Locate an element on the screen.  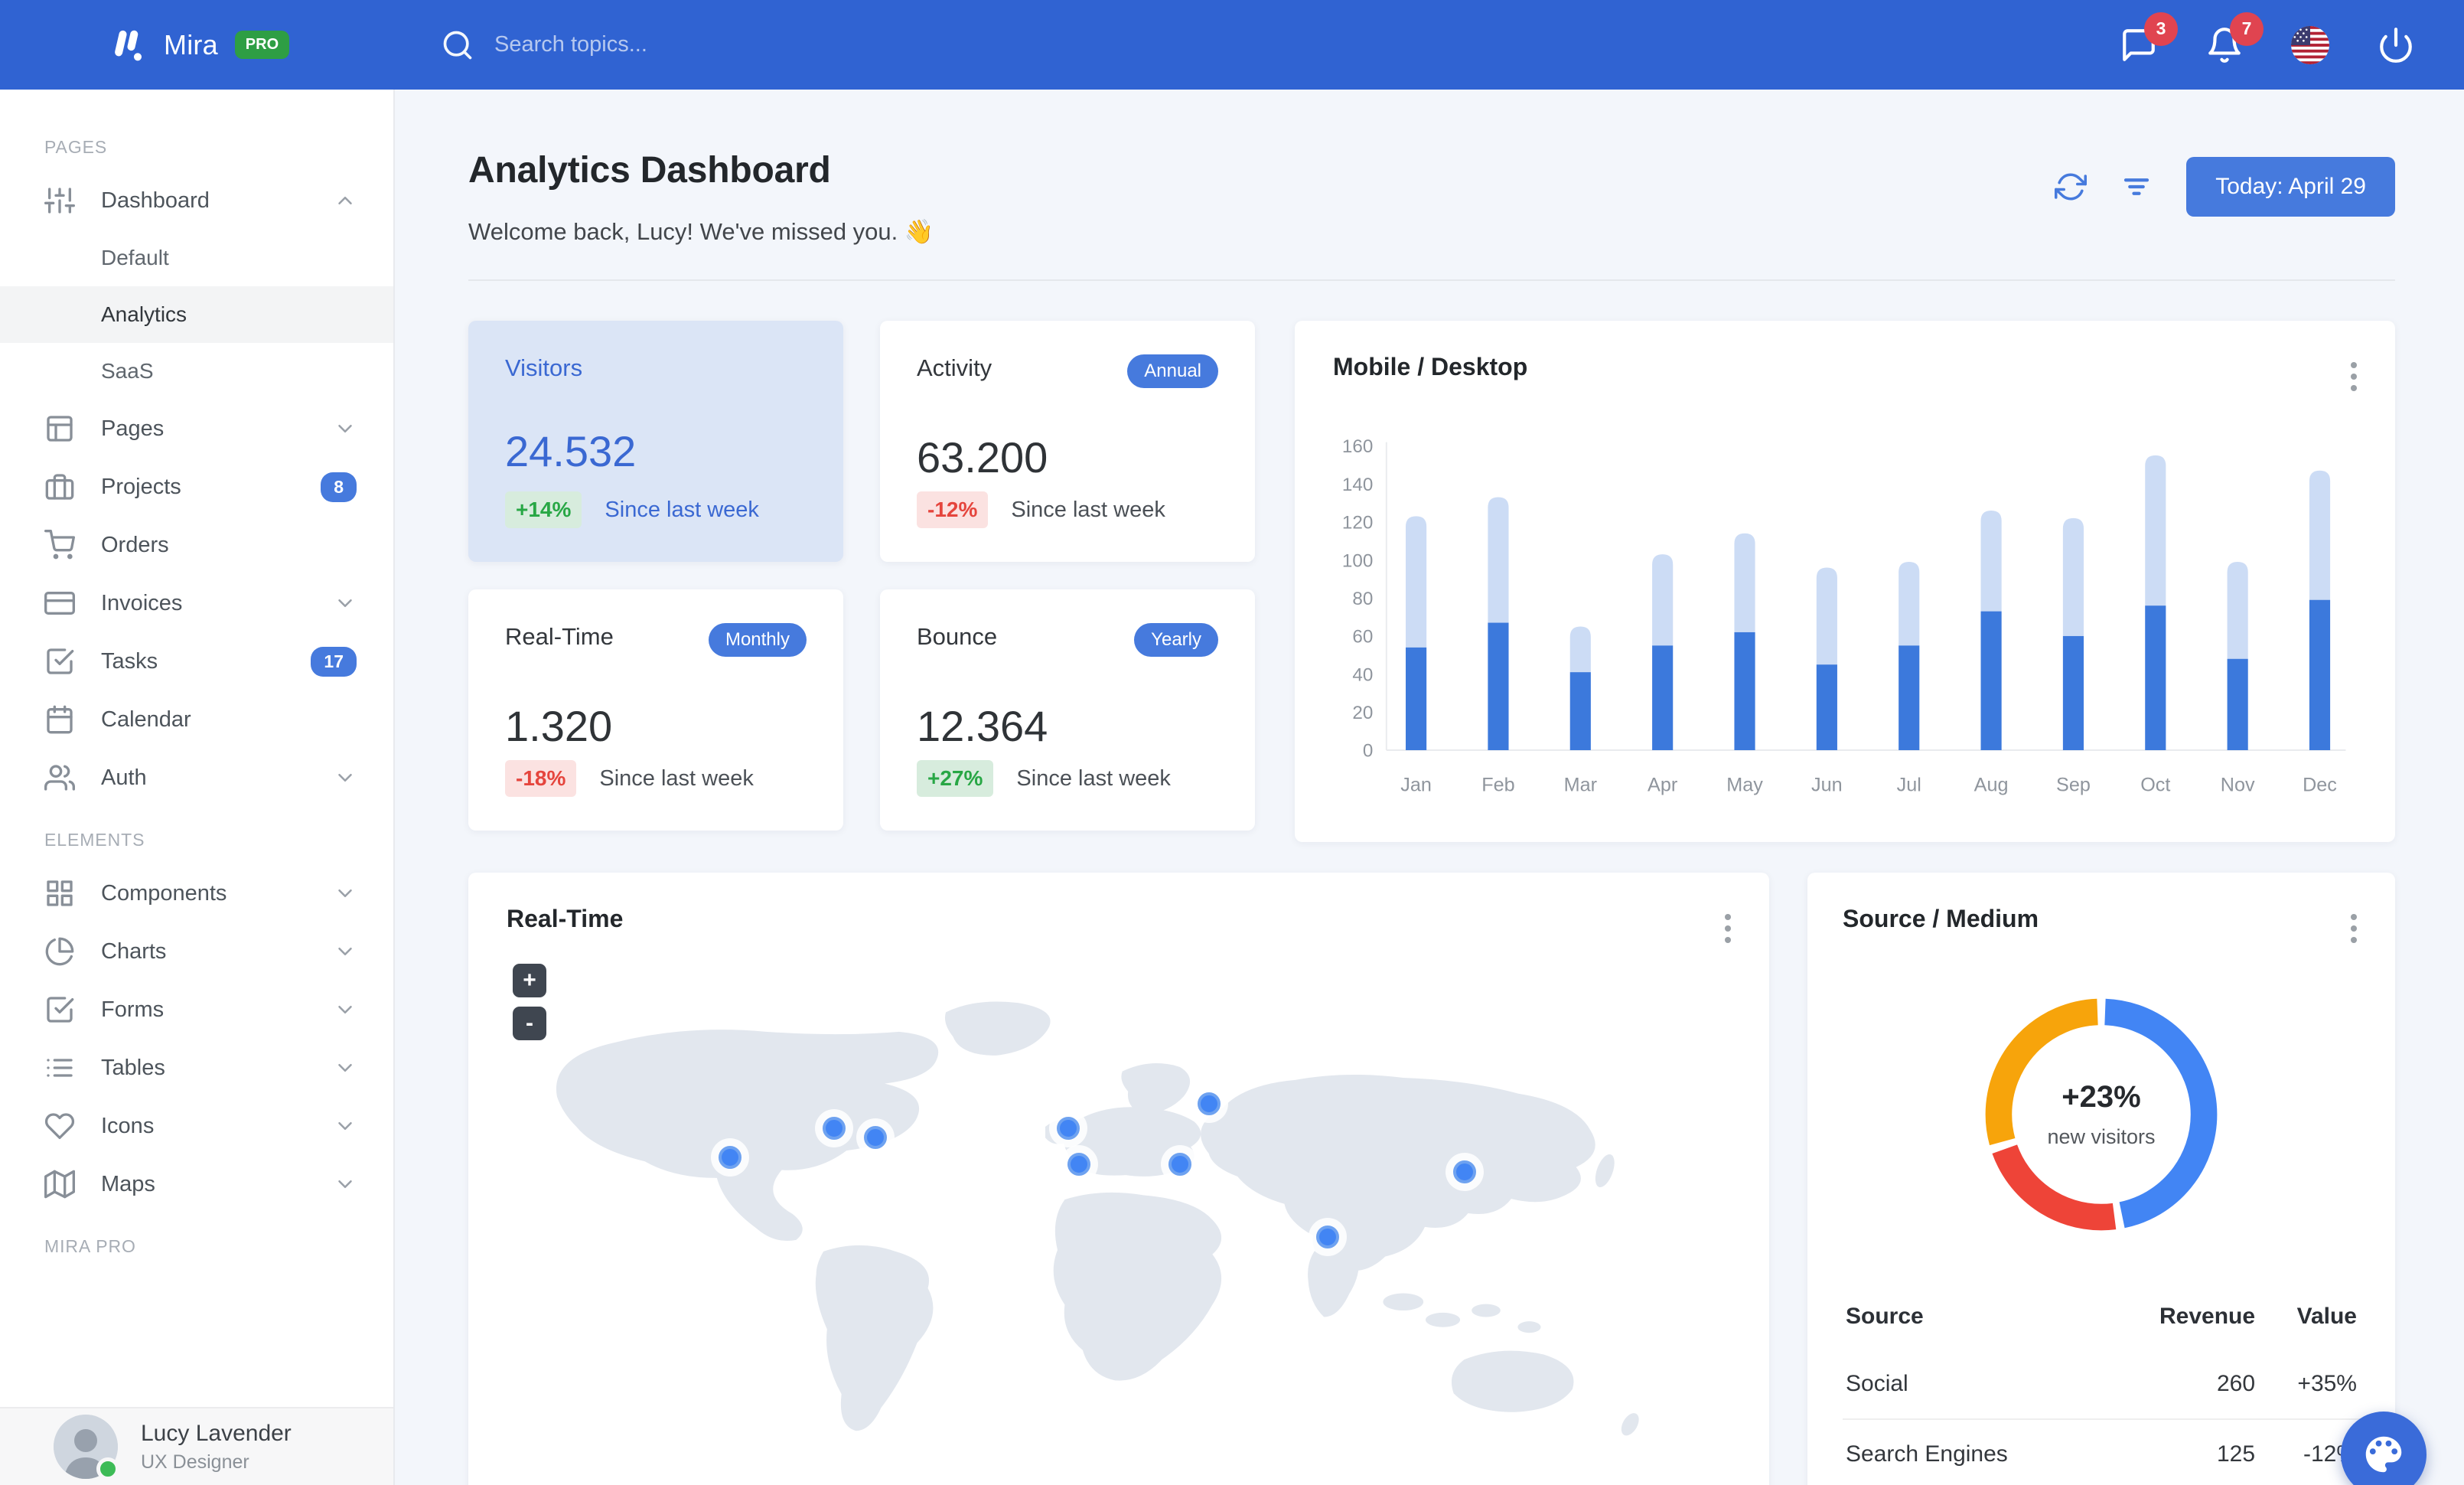
source-table-row: Social 260 +35% is located at coordinates (2101, 1384).